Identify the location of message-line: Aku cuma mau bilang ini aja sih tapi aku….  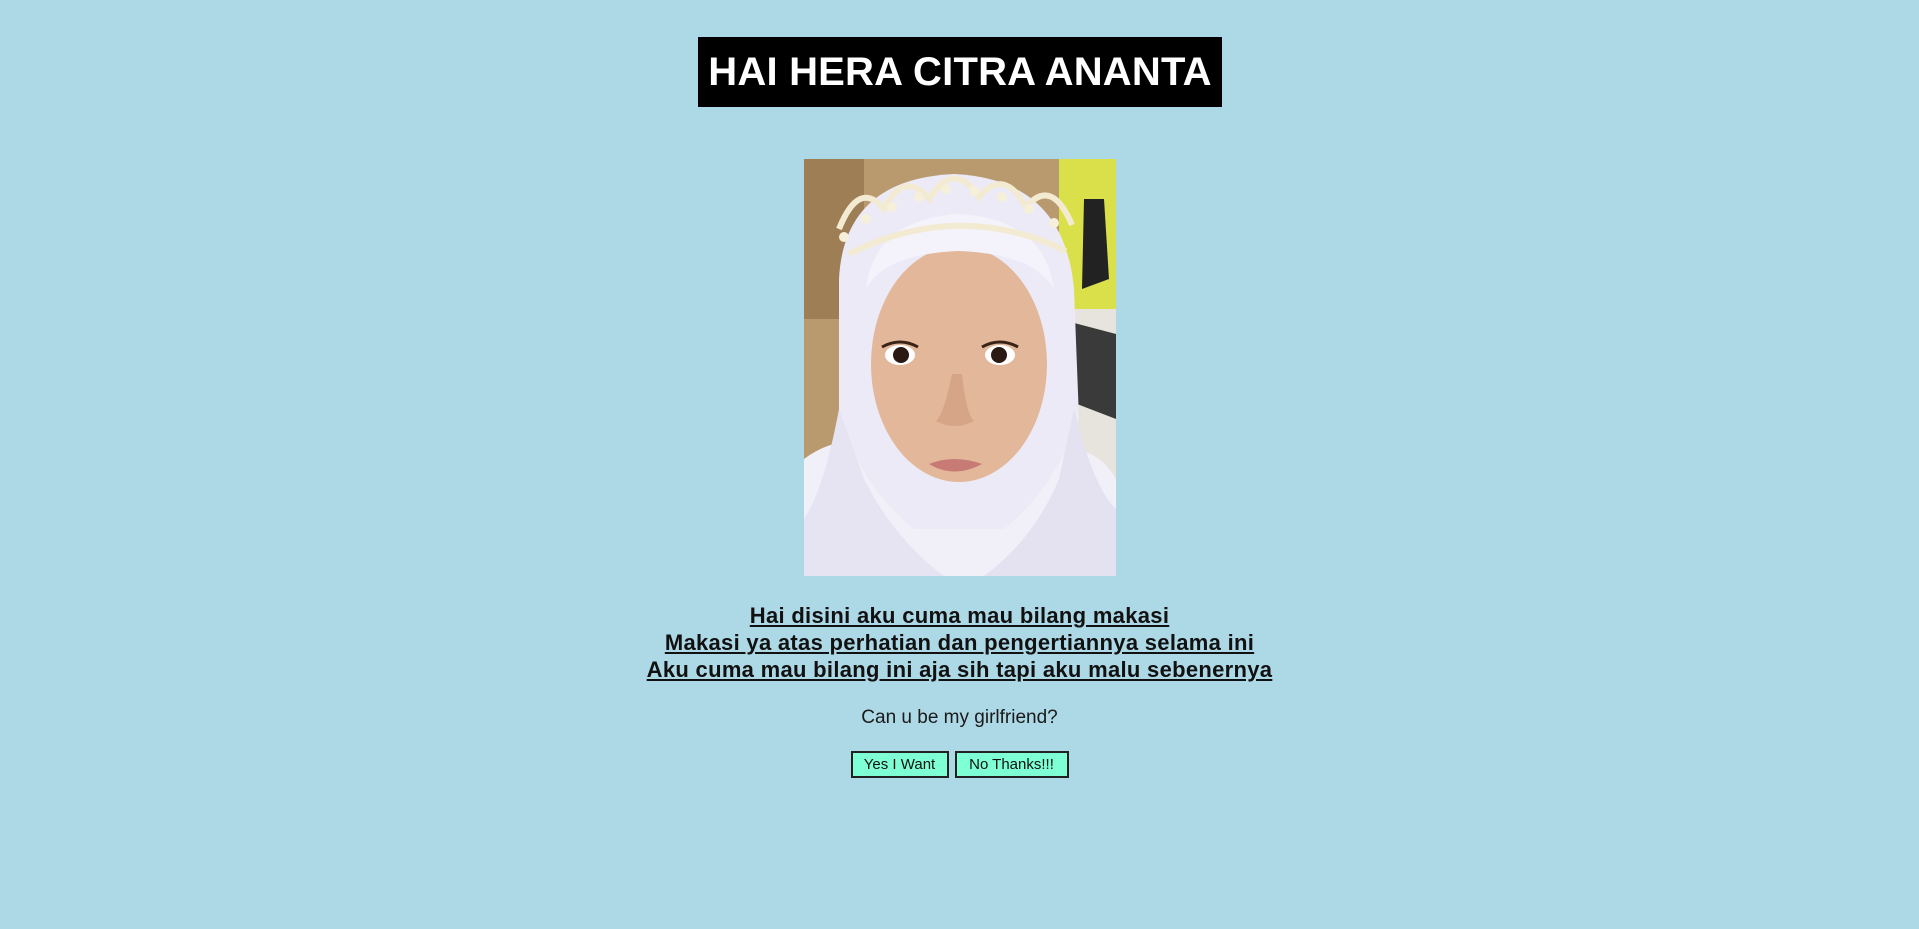
(959, 669).